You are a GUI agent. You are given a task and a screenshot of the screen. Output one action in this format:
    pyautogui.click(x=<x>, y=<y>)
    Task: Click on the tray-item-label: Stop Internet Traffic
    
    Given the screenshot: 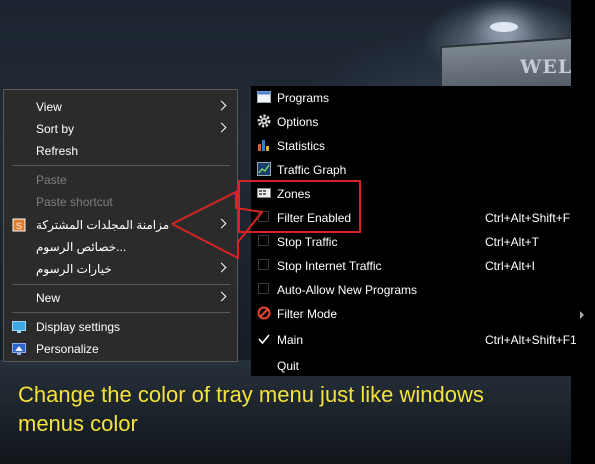 What is the action you would take?
    pyautogui.click(x=329, y=266)
    